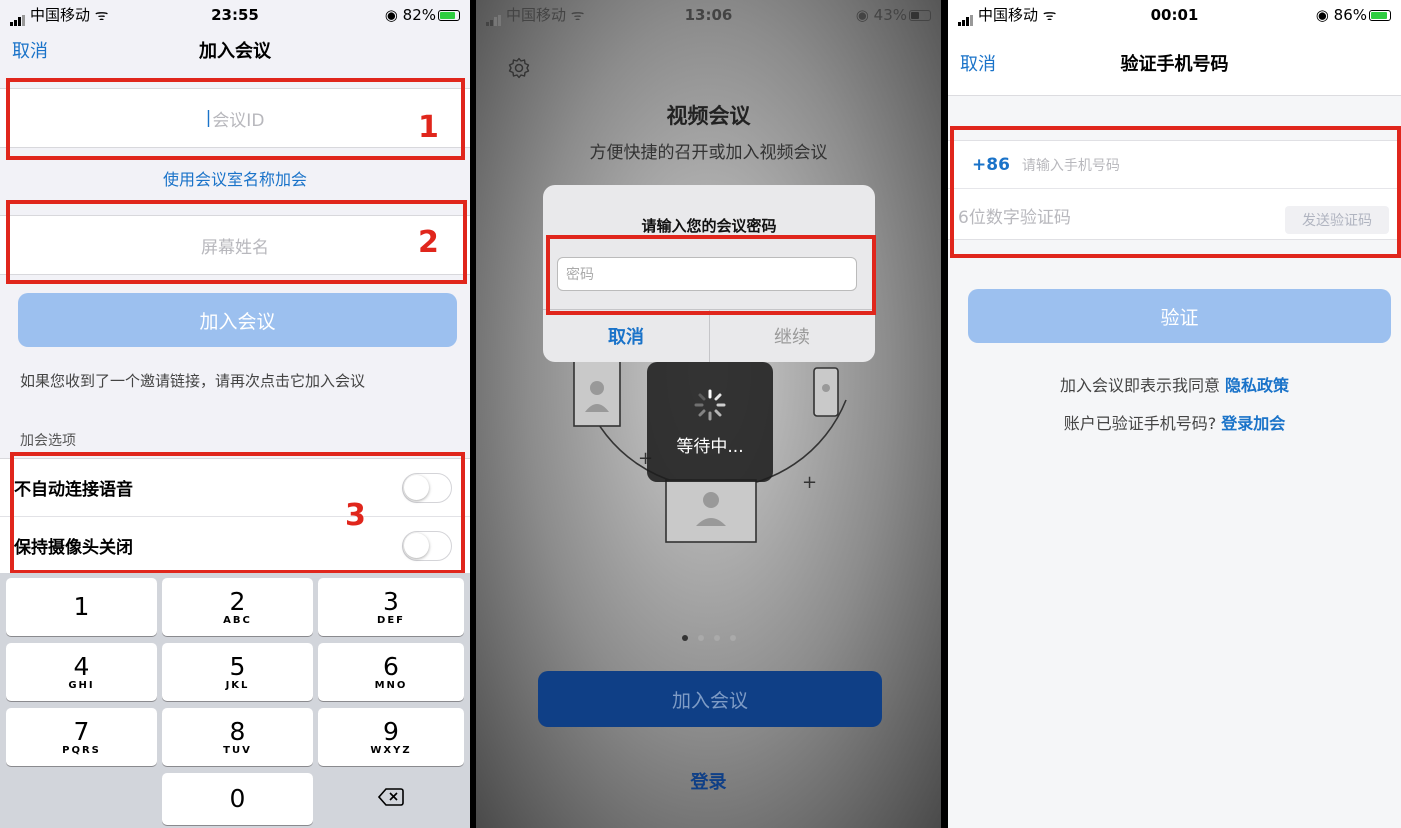 The image size is (1401, 828). Describe the element at coordinates (419, 15) in the screenshot. I see `battery-percent: 82%` at that location.